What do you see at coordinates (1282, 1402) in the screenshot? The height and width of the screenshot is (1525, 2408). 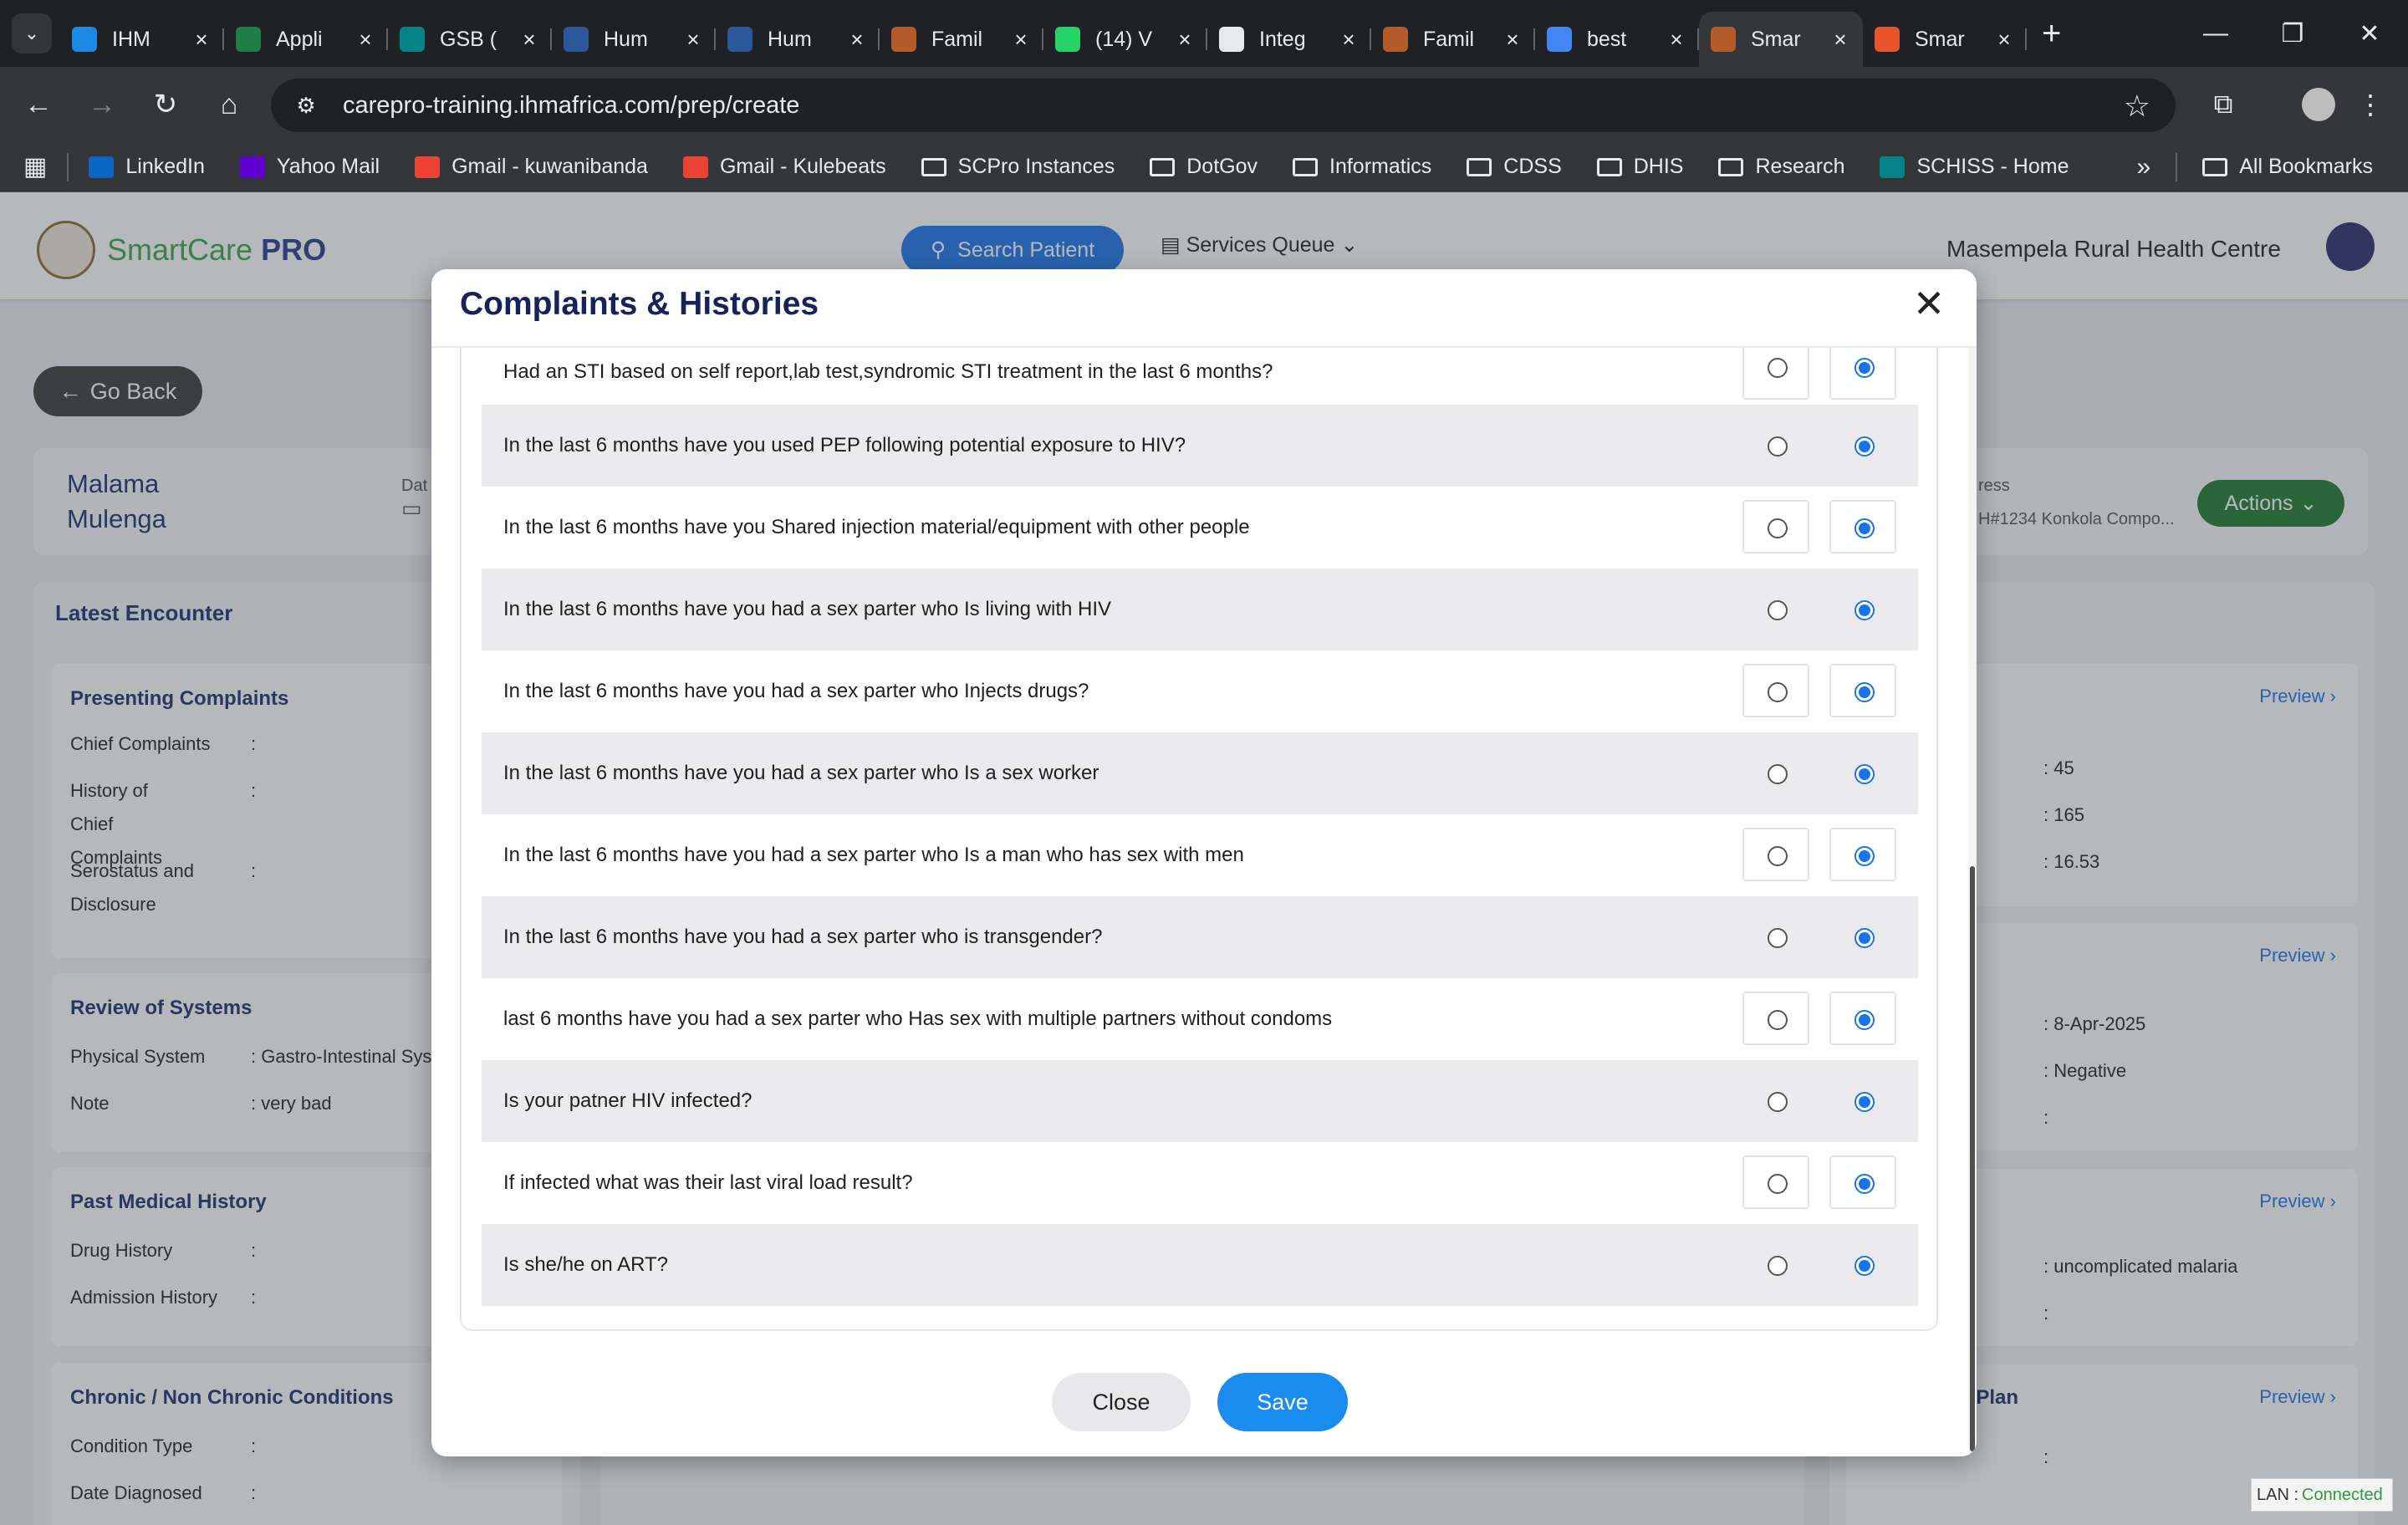 I see `save-button: Save` at bounding box center [1282, 1402].